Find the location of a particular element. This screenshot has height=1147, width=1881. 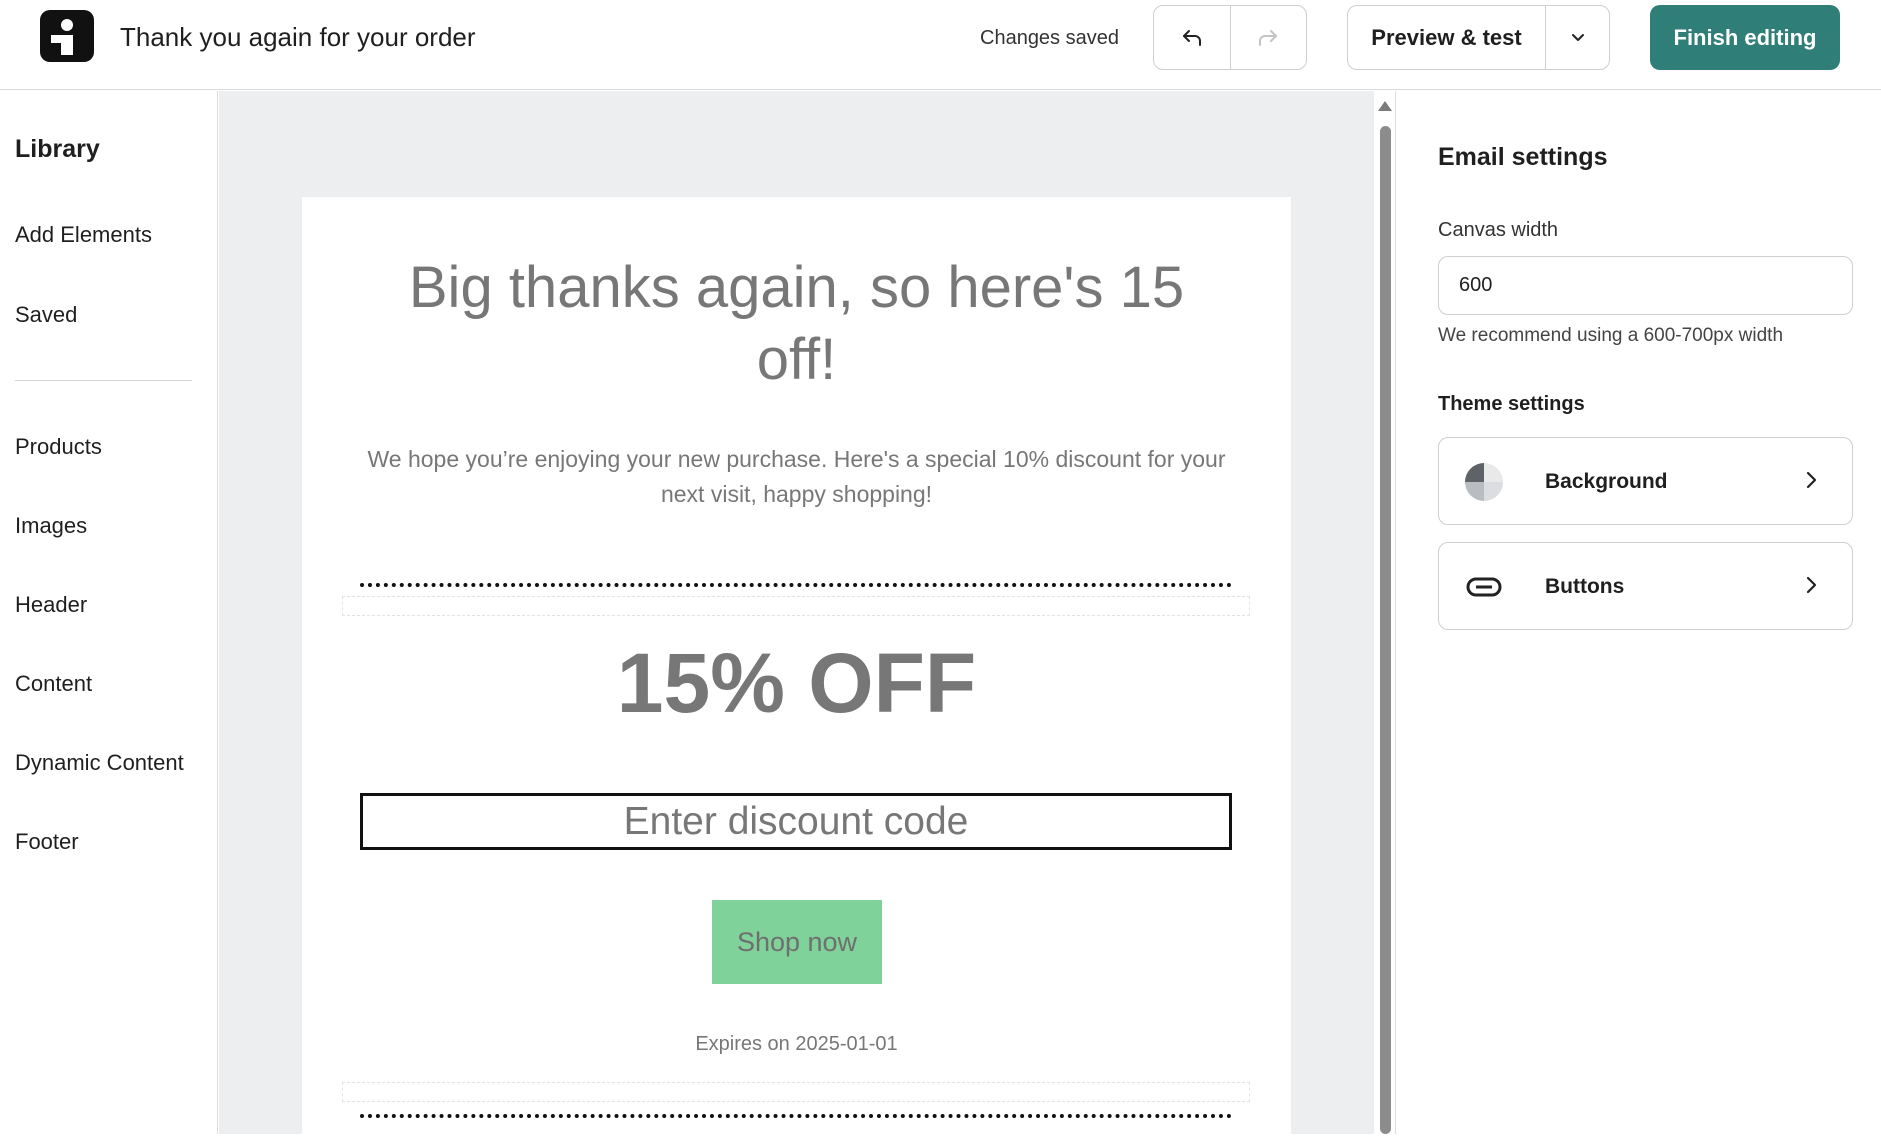

sidebar-divider is located at coordinates (103, 380).